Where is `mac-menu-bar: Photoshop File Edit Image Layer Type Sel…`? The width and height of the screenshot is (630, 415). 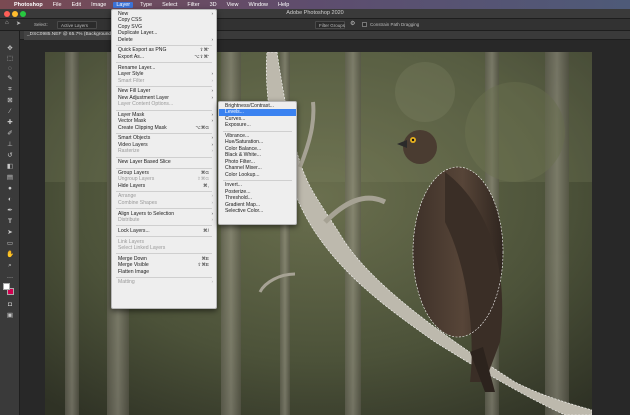 mac-menu-bar: Photoshop File Edit Image Layer Type Sel… is located at coordinates (315, 4).